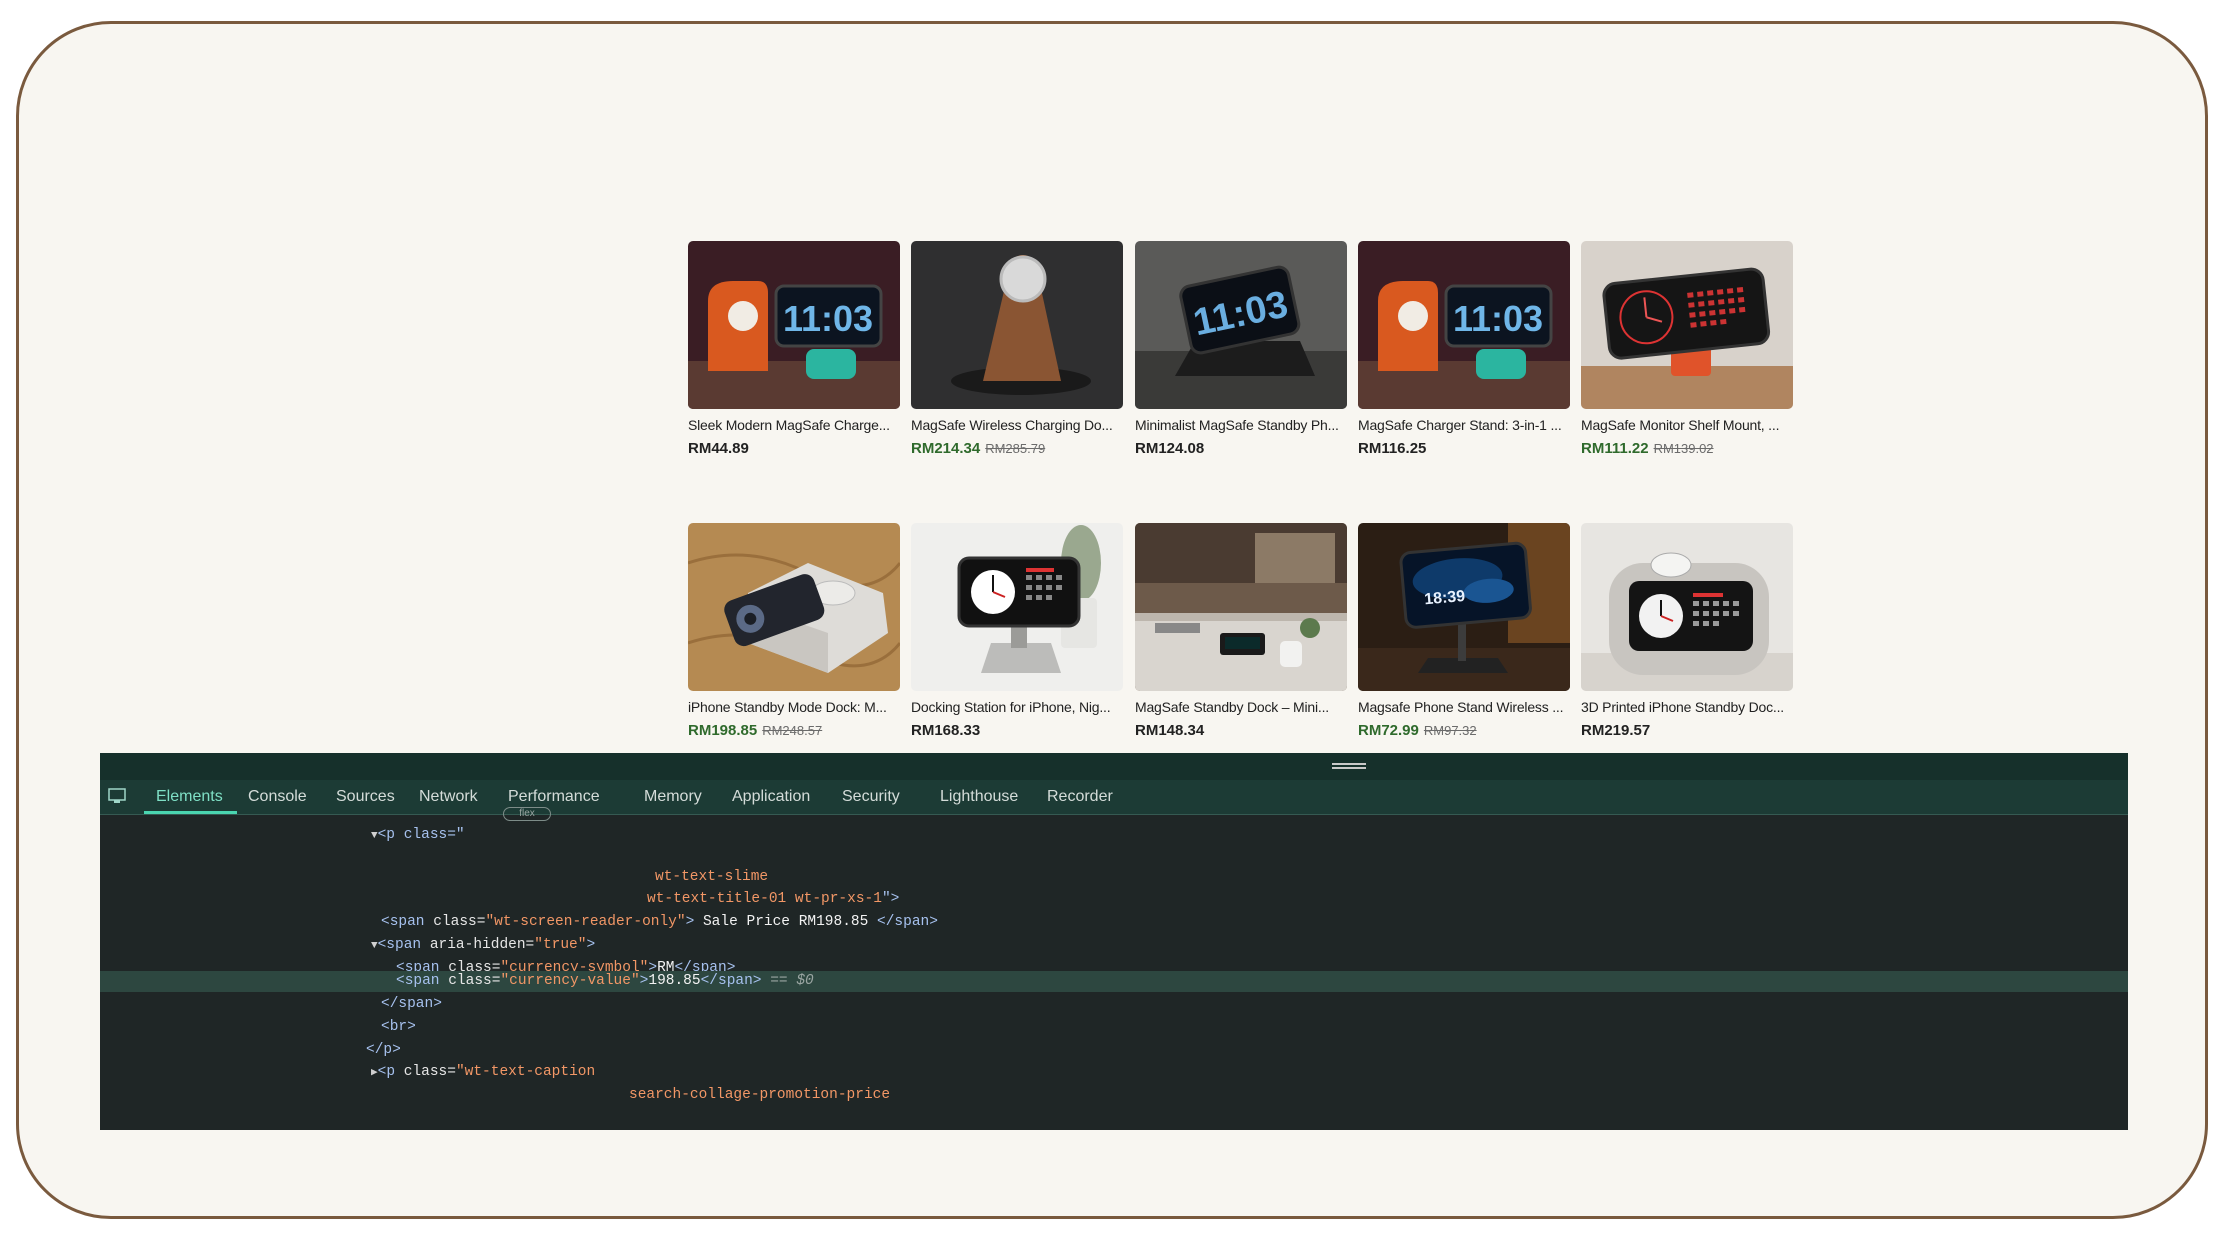 This screenshot has width=2223, height=1240. I want to click on sale-price: RM111.22, so click(1615, 448).